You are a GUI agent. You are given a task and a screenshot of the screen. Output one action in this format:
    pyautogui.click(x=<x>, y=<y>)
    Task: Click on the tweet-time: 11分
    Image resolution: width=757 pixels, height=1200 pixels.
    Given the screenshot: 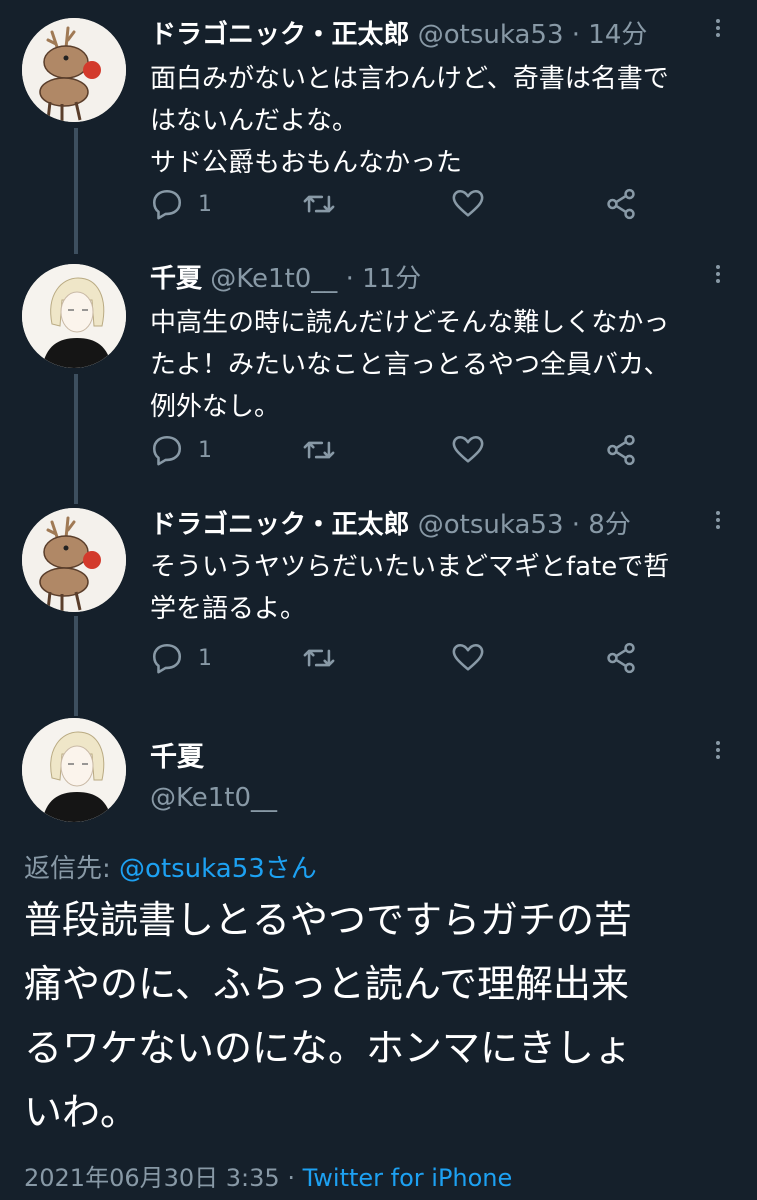 What is the action you would take?
    pyautogui.click(x=391, y=279)
    